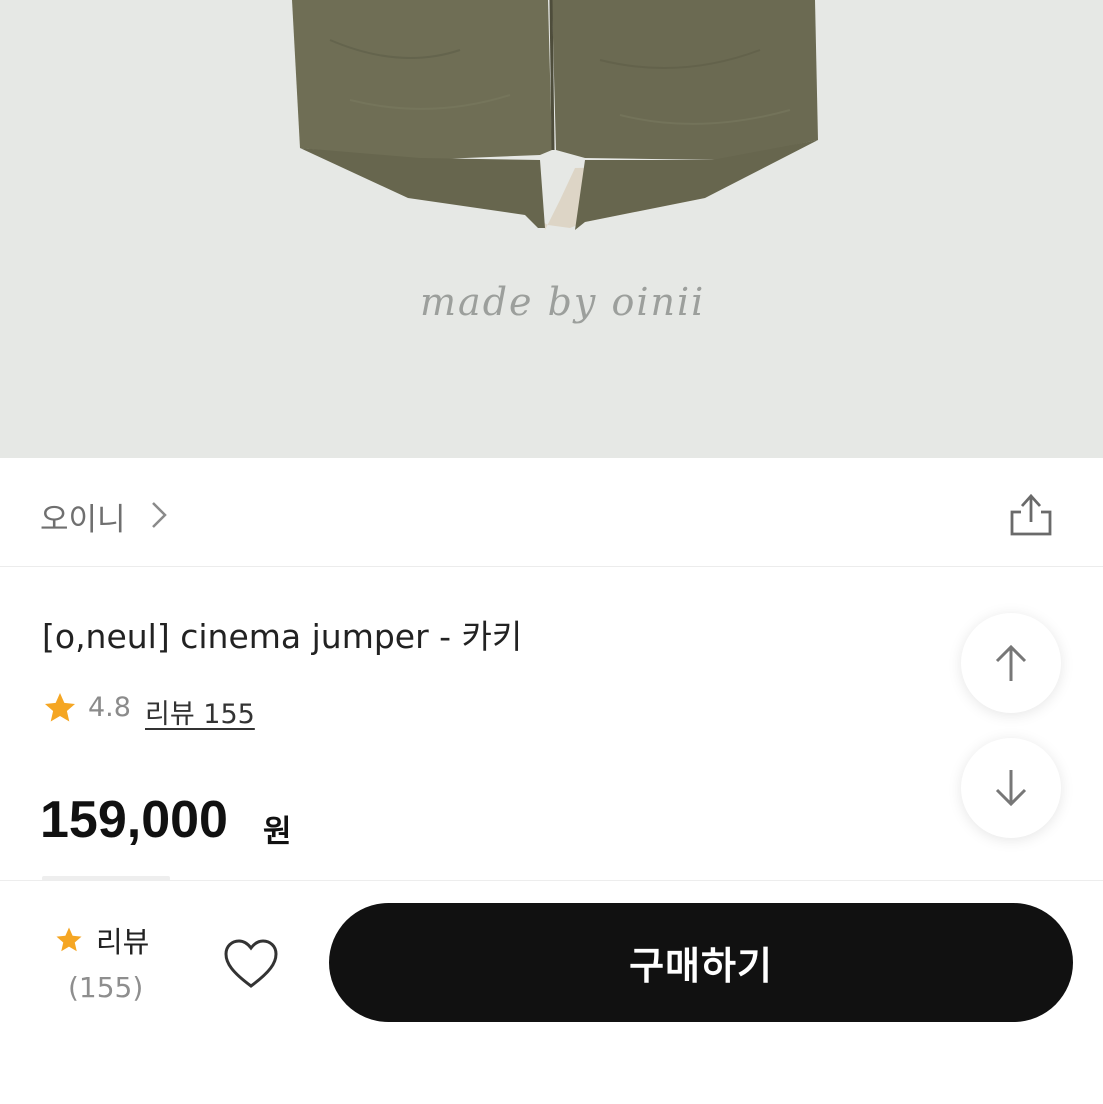 This screenshot has height=1104, width=1103. What do you see at coordinates (1031, 515) in the screenshot?
I see `share-icon` at bounding box center [1031, 515].